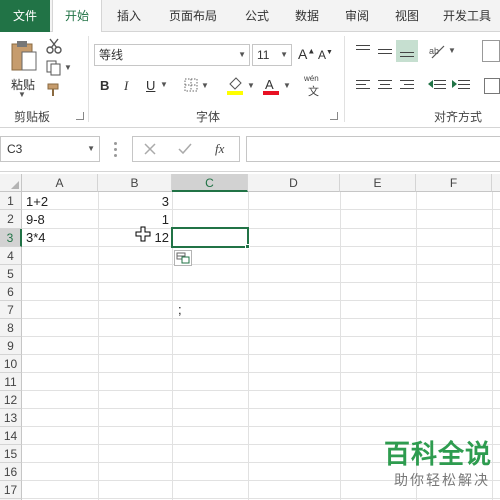 This screenshot has width=500, height=500. I want to click on tab-file: 文件, so click(25, 16).